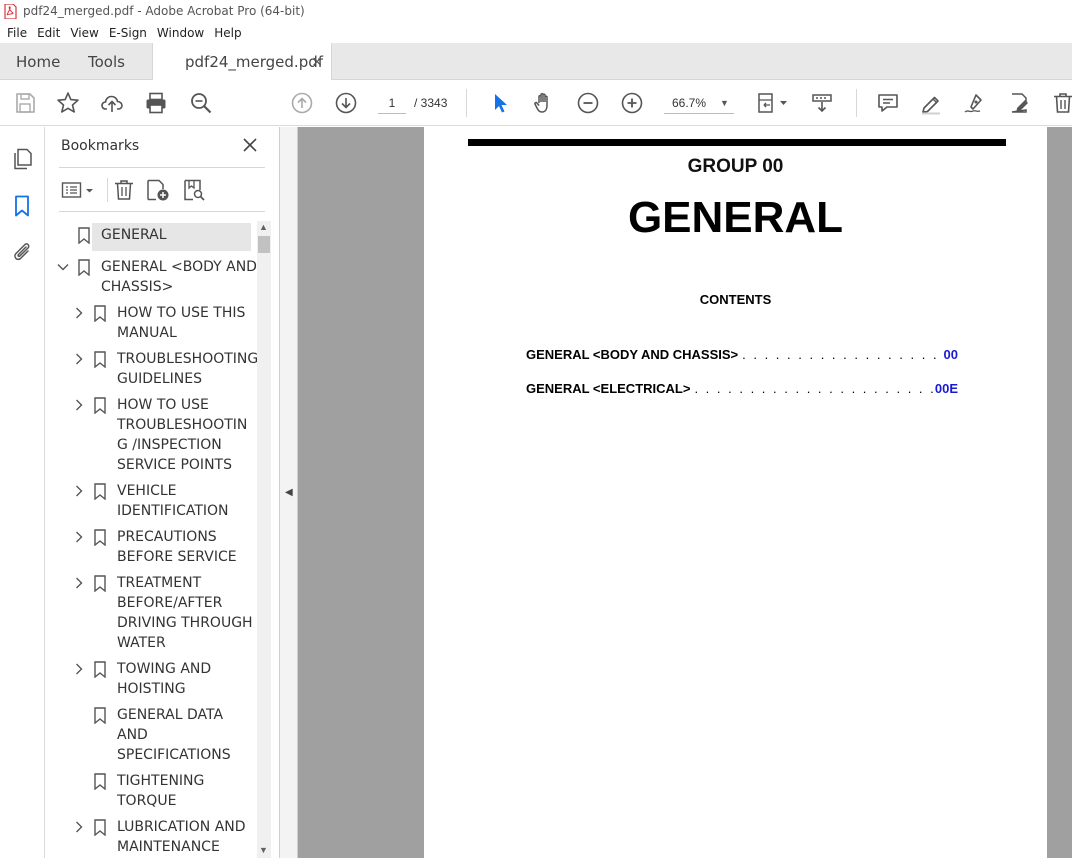  I want to click on find-bookmark-icon, so click(194, 190).